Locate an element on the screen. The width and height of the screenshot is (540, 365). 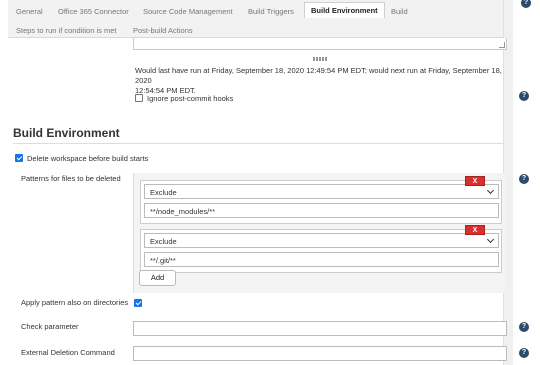
apply-pattern-directories-label: Apply pattern also on directories is located at coordinates (75, 302).